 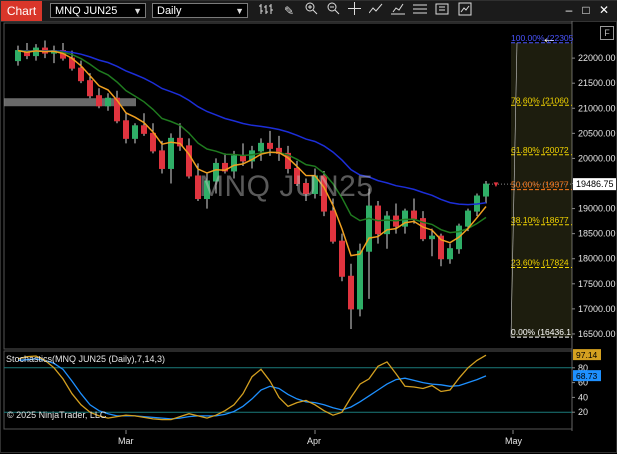 I want to click on osc-tick-label: 40, so click(x=583, y=397).